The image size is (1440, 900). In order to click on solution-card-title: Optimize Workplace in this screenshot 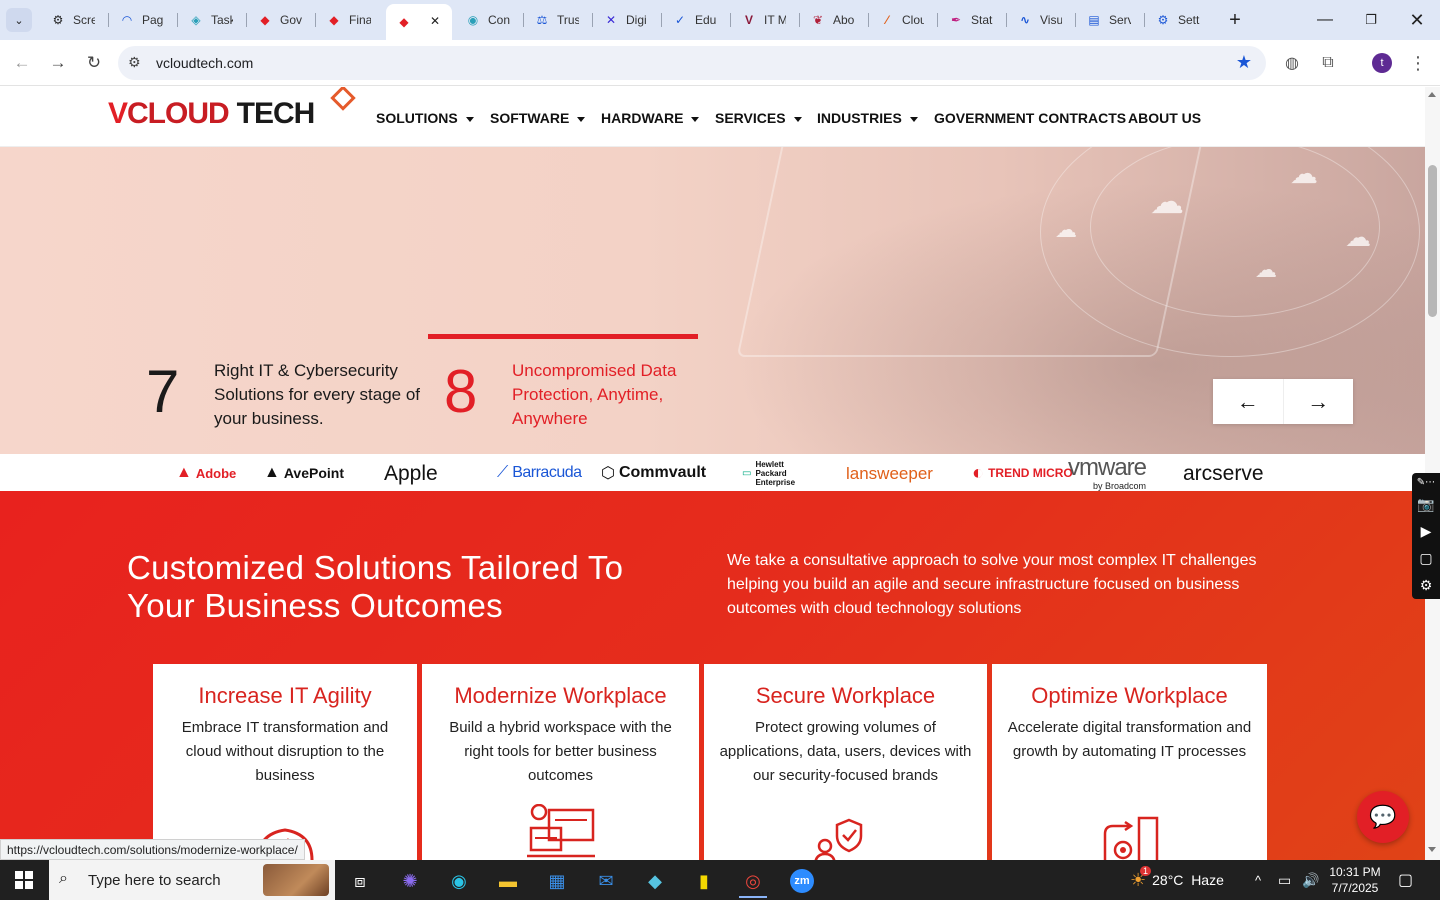, I will do `click(1129, 696)`.